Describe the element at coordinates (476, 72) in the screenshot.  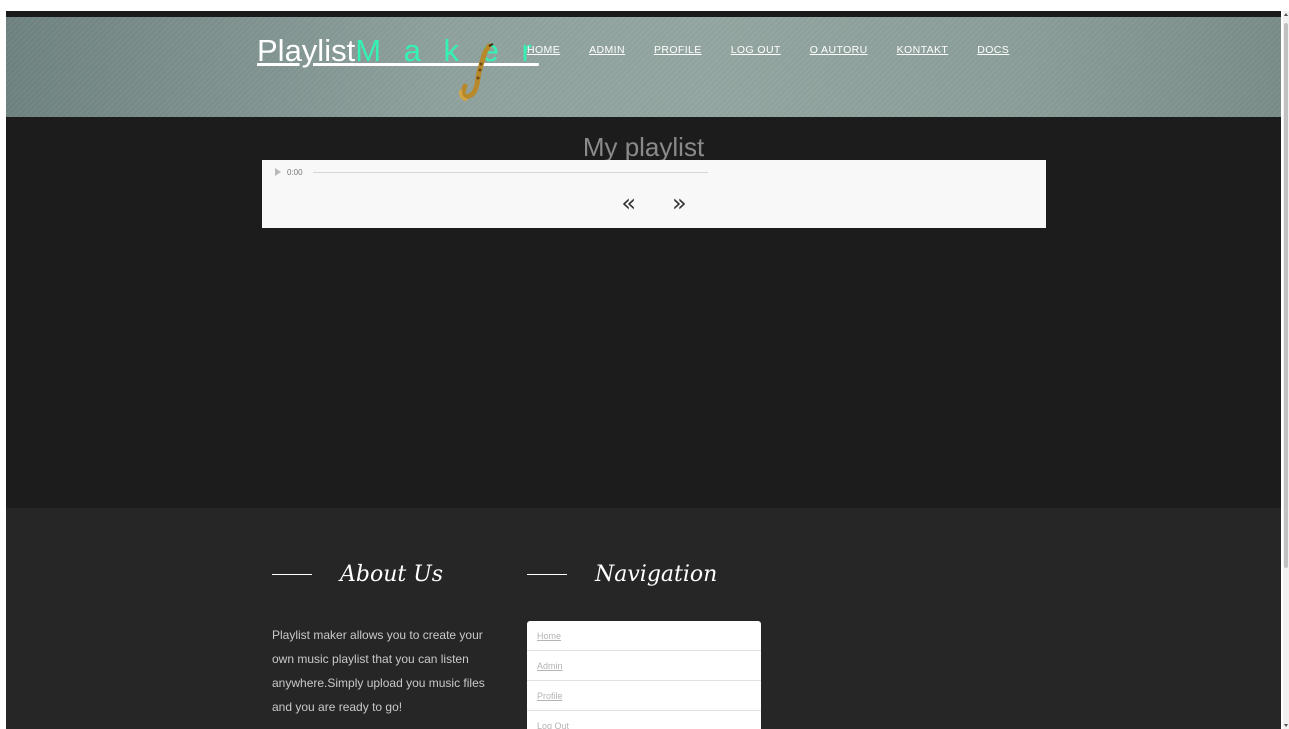
I see `saxophone-icon` at that location.